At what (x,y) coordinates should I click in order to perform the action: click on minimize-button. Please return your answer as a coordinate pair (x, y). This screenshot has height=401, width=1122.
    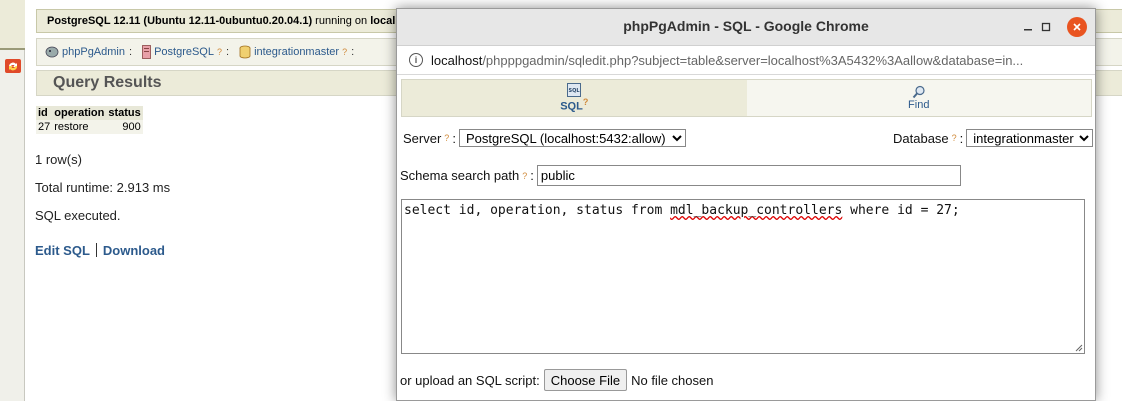
    Looking at the image, I should click on (1028, 27).